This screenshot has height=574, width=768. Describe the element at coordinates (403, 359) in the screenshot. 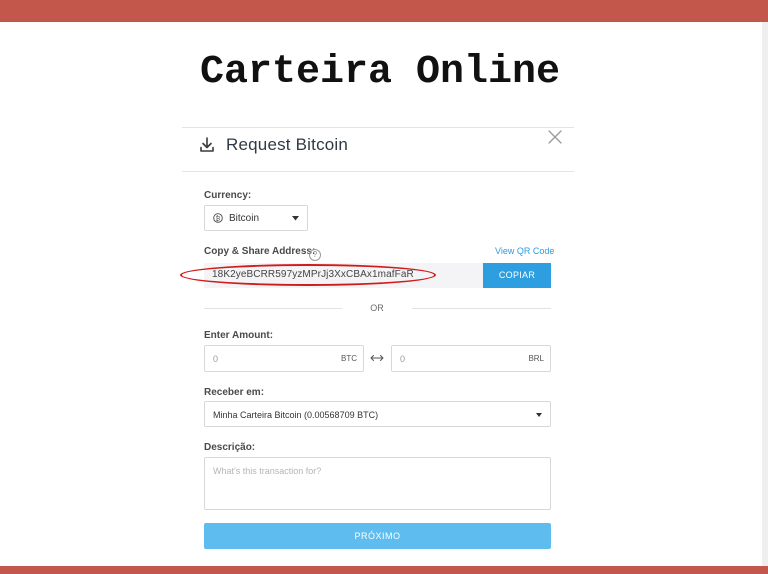

I see `brl-amount-value: 0` at that location.